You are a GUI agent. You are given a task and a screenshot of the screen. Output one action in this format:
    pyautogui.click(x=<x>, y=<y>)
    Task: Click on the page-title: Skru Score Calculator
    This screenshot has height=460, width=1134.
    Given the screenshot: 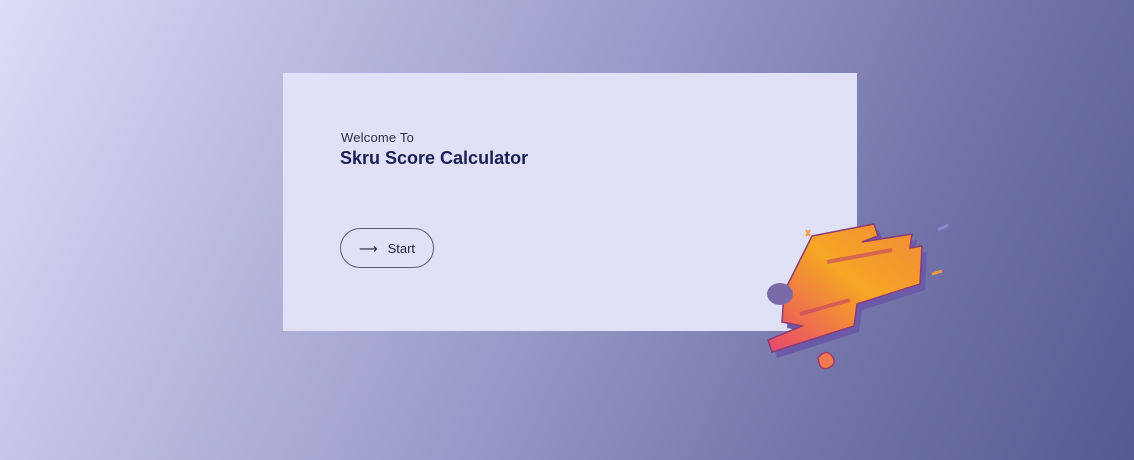 What is the action you would take?
    pyautogui.click(x=434, y=158)
    